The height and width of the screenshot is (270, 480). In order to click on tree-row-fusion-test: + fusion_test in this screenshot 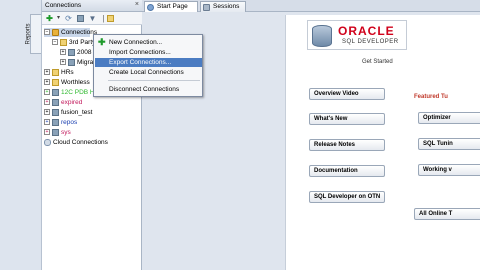, I will do `click(68, 112)`.